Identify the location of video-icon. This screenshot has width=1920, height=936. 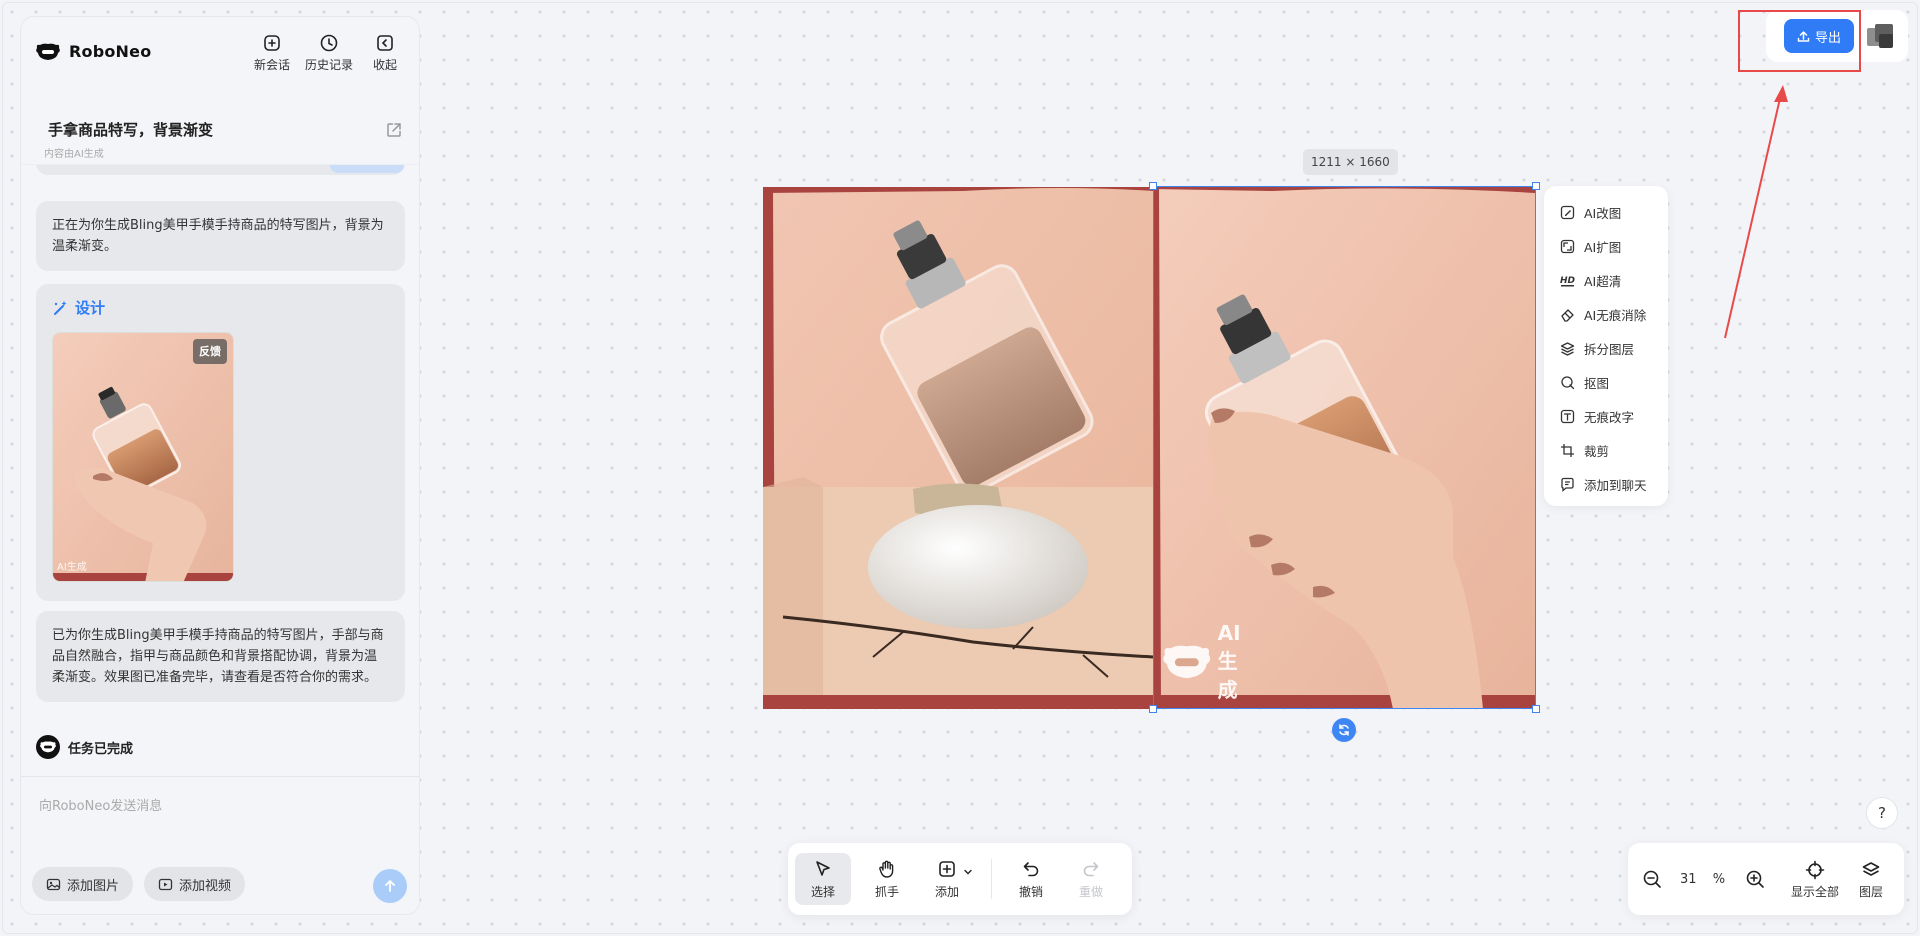
(165, 884).